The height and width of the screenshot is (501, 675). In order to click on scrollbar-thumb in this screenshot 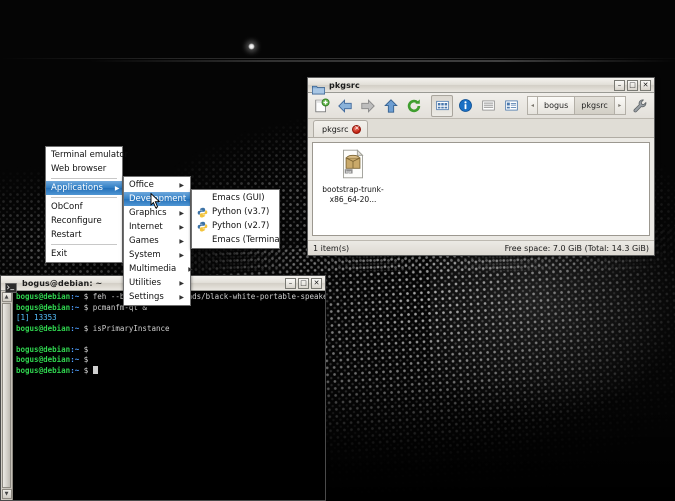, I will do `click(6, 395)`.